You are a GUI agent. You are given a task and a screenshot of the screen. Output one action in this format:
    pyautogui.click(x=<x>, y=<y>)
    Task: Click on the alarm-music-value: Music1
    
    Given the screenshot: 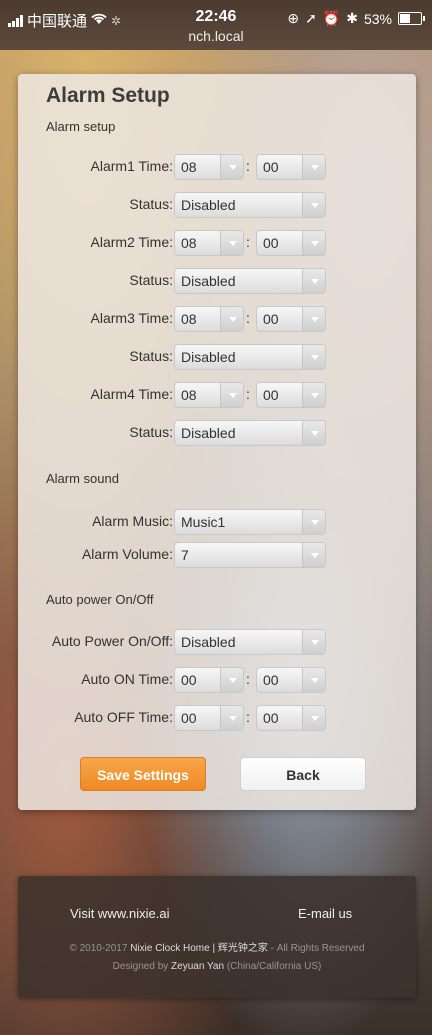 What is the action you would take?
    pyautogui.click(x=203, y=522)
    